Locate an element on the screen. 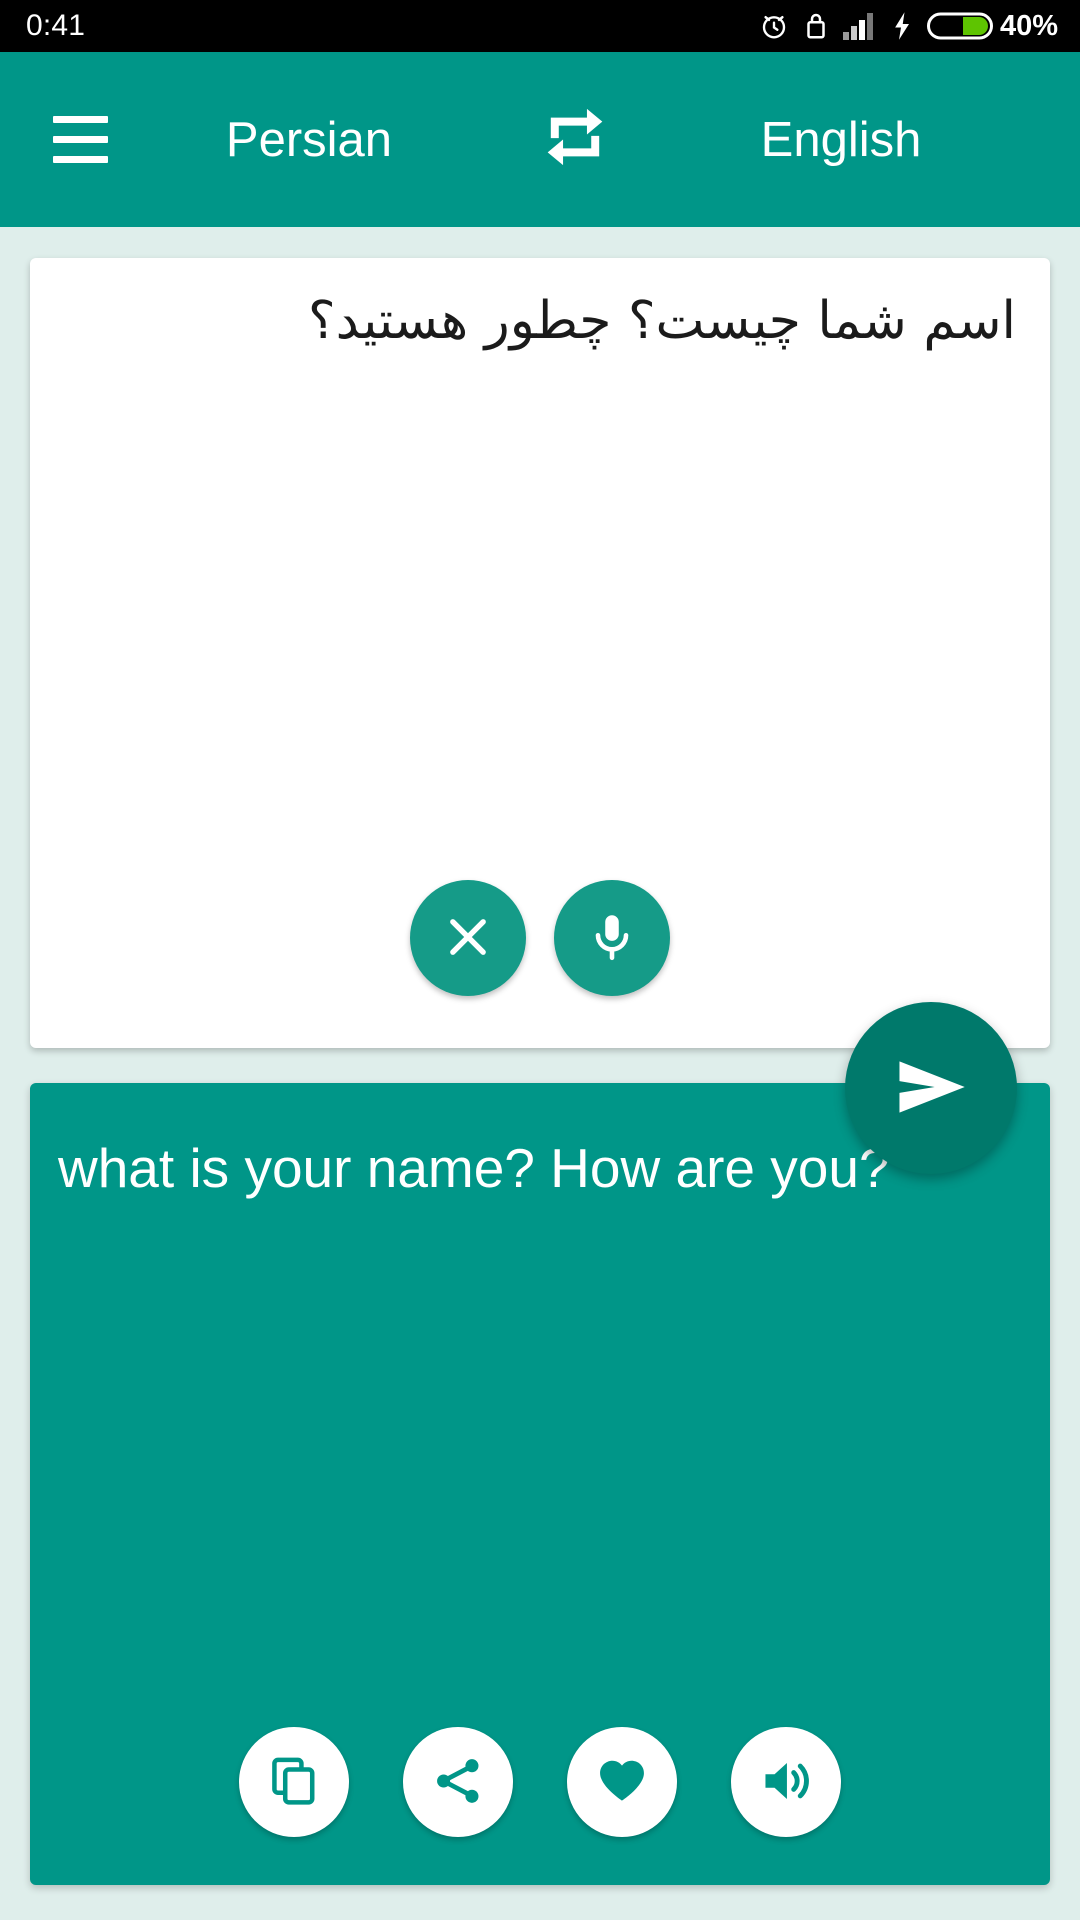  source-text-input: اسم شما چیست؟ چطور هستید؟ is located at coordinates (540, 321).